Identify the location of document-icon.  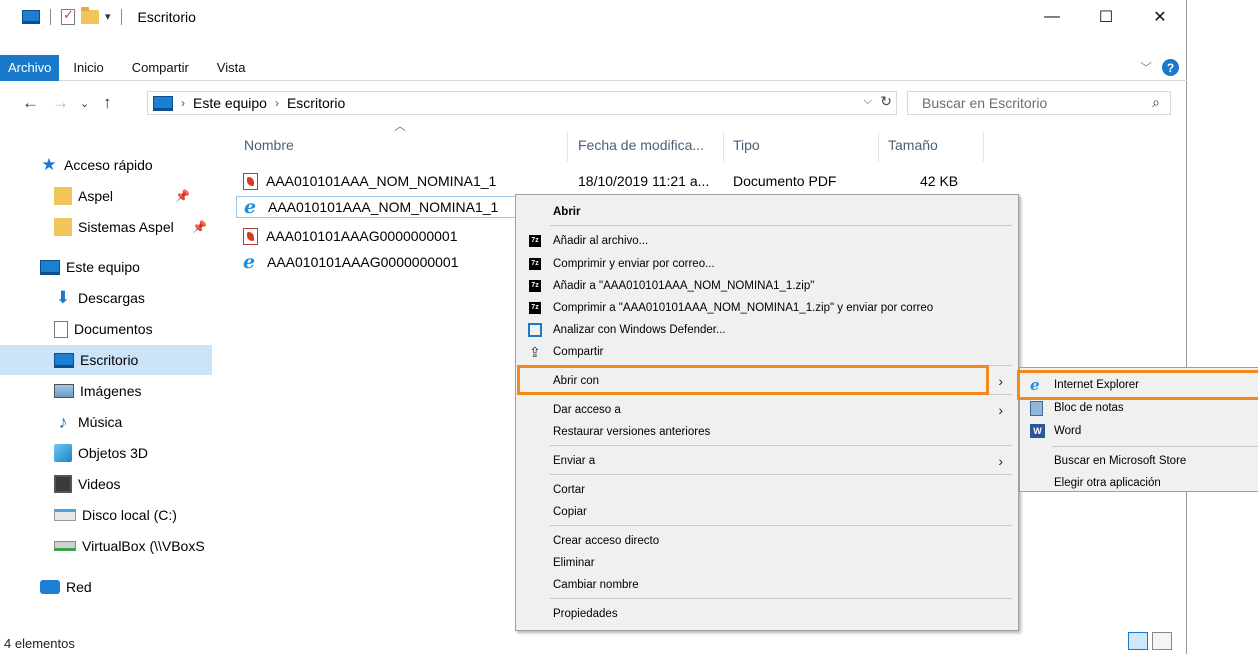
(61, 329).